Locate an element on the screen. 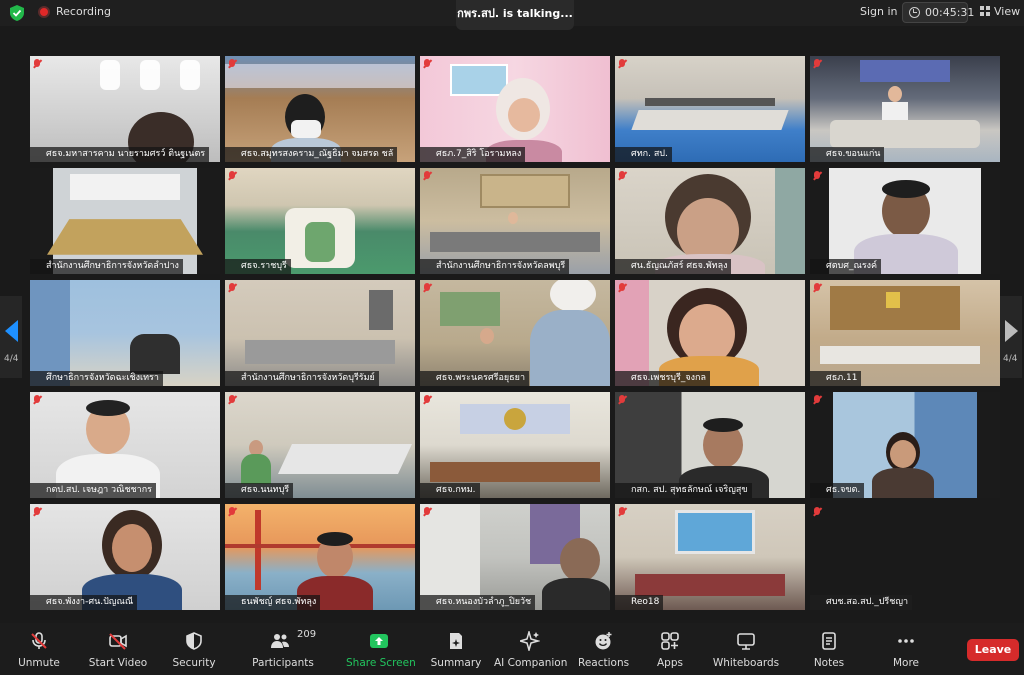 The width and height of the screenshot is (1024, 675). previous-page-button is located at coordinates (11, 337).